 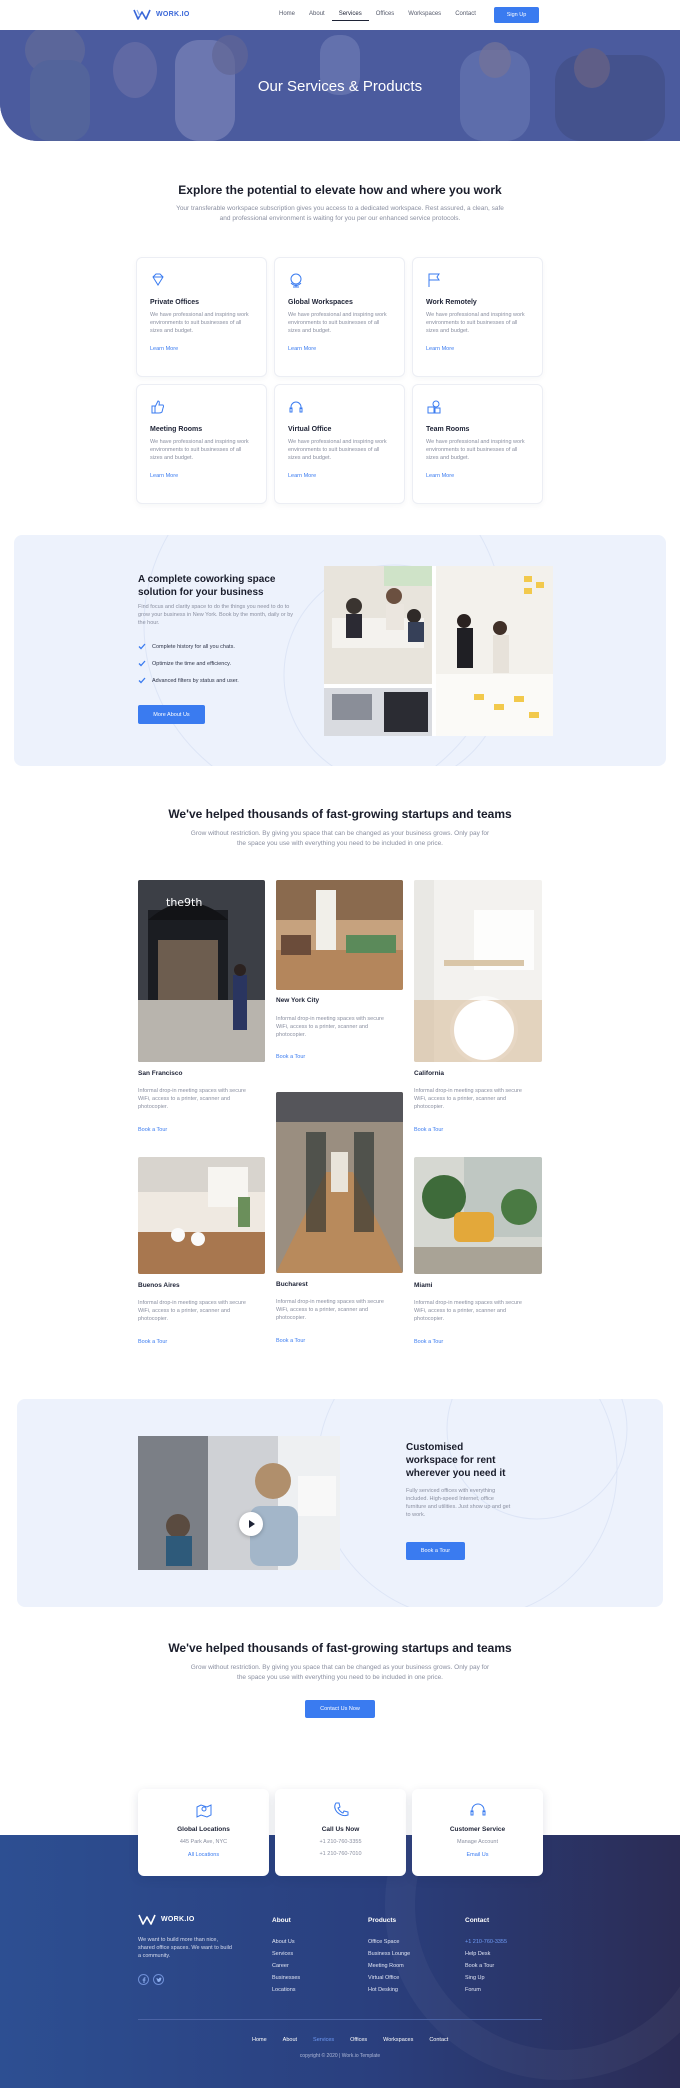 I want to click on footer-link: Virtual Office, so click(x=383, y=1978).